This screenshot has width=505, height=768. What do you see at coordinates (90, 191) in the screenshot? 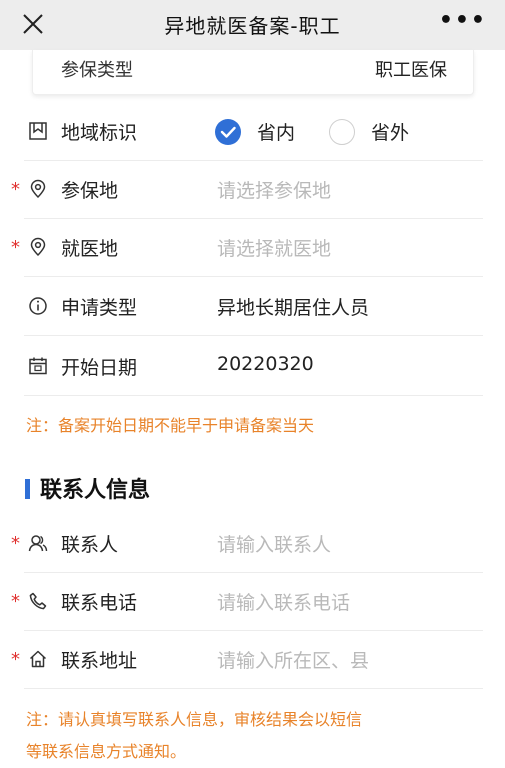
I see `insured-place-label: 参保地` at bounding box center [90, 191].